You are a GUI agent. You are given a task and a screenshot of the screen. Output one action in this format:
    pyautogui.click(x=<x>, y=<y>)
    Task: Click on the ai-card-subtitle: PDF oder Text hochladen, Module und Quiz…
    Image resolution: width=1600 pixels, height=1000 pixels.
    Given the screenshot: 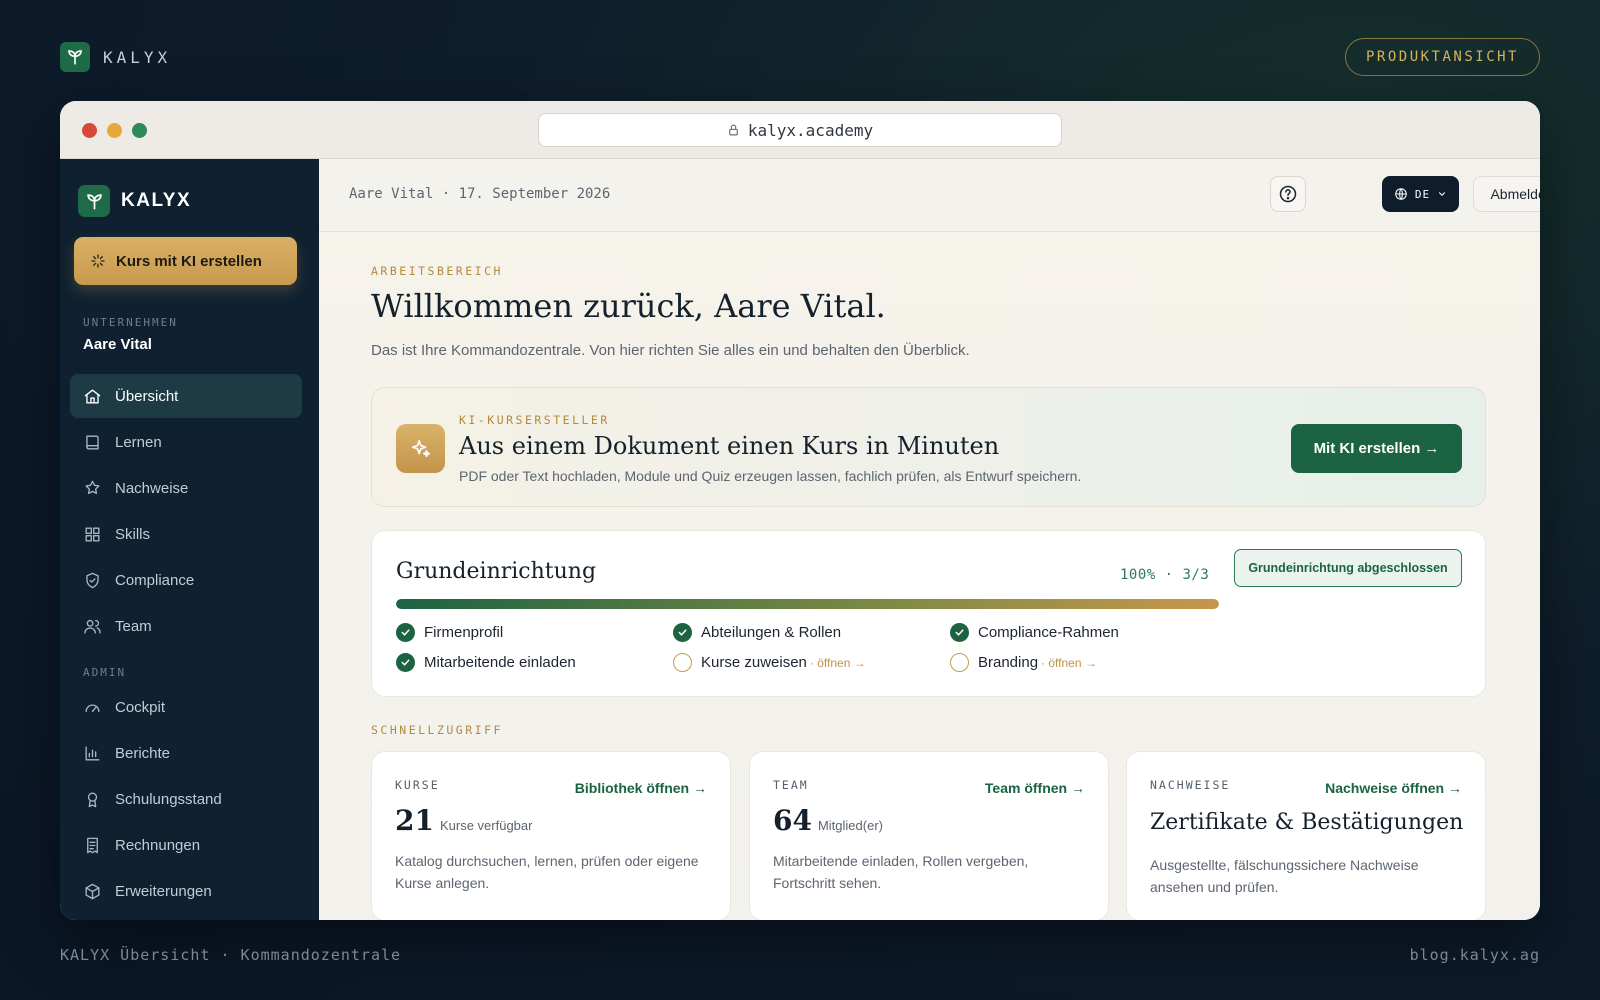 What is the action you would take?
    pyautogui.click(x=770, y=476)
    